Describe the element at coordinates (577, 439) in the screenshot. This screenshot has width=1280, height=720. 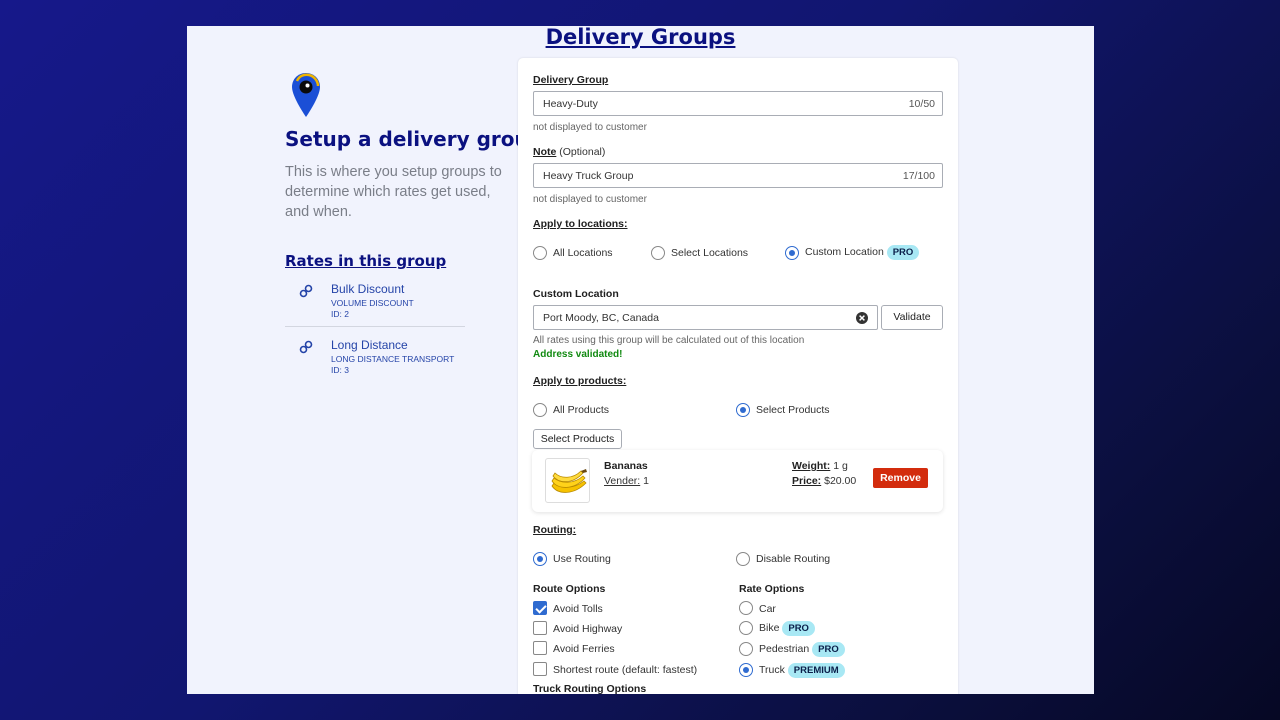
I see `select-products-button: Select Products` at that location.